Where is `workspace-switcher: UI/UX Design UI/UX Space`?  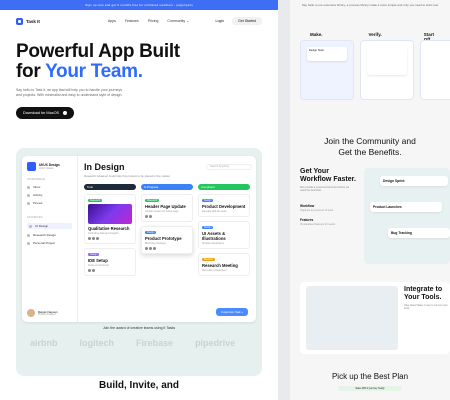
workspace-switcher: UI/UX Design UI/UX Space is located at coordinates (49, 166).